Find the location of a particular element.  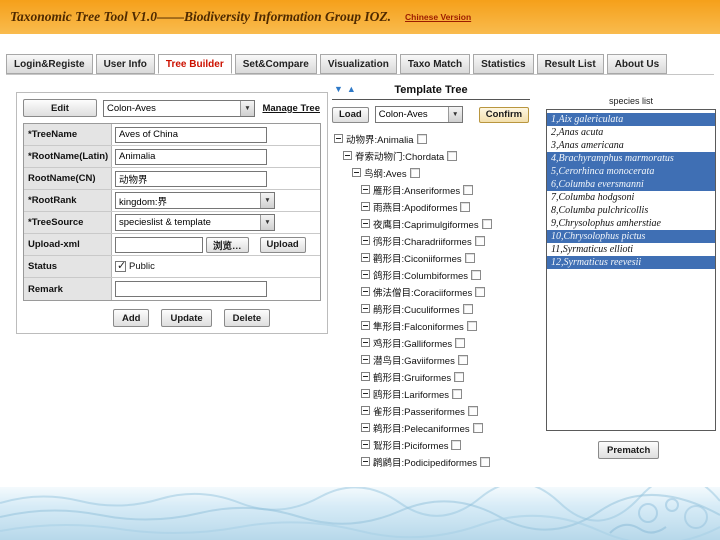

rootname-latin-input is located at coordinates (191, 156).